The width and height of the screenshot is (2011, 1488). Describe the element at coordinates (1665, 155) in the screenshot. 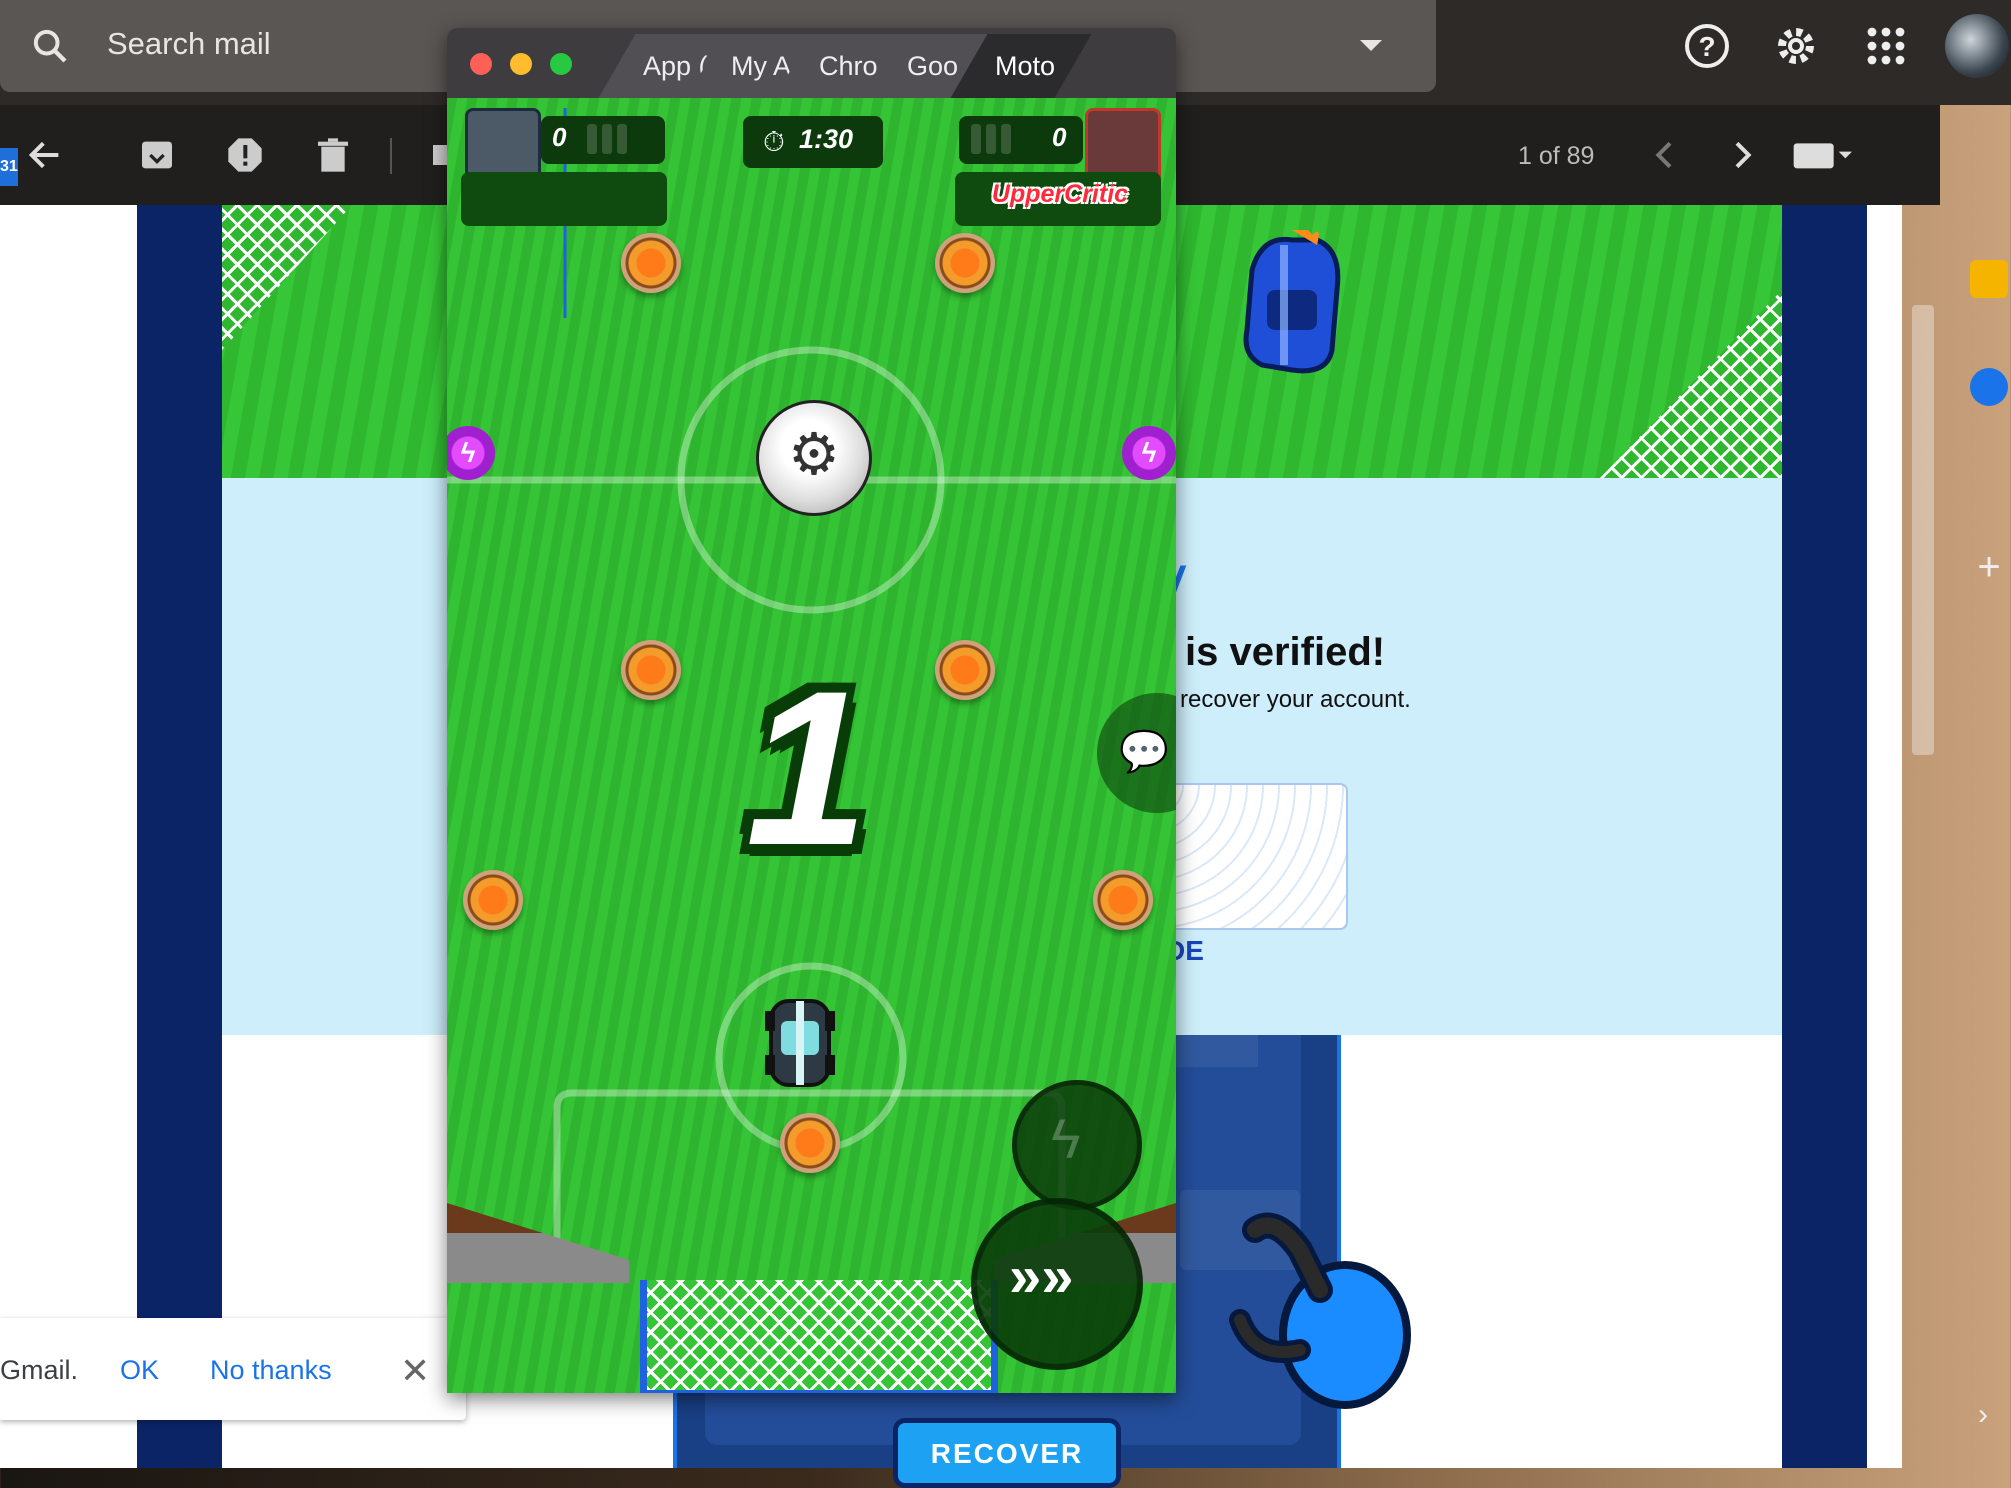

I see `prev-icon` at that location.